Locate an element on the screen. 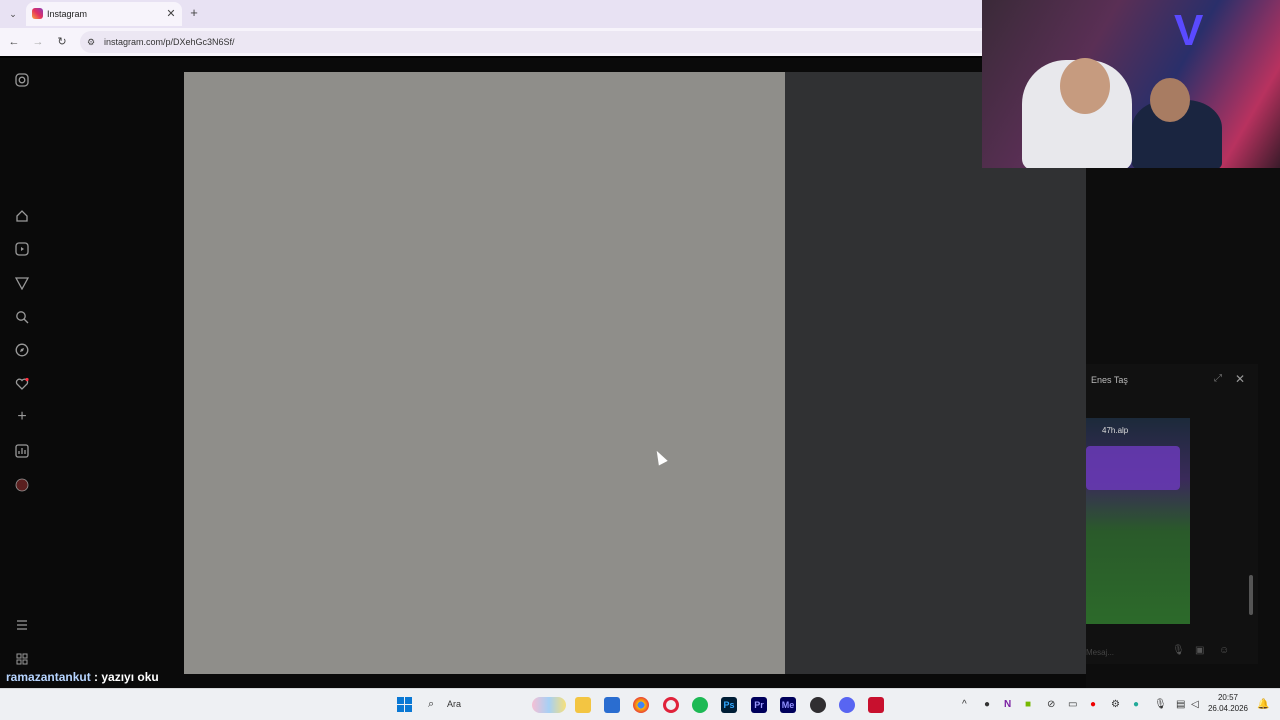 The width and height of the screenshot is (1280, 720). instagram-icon is located at coordinates (22, 80).